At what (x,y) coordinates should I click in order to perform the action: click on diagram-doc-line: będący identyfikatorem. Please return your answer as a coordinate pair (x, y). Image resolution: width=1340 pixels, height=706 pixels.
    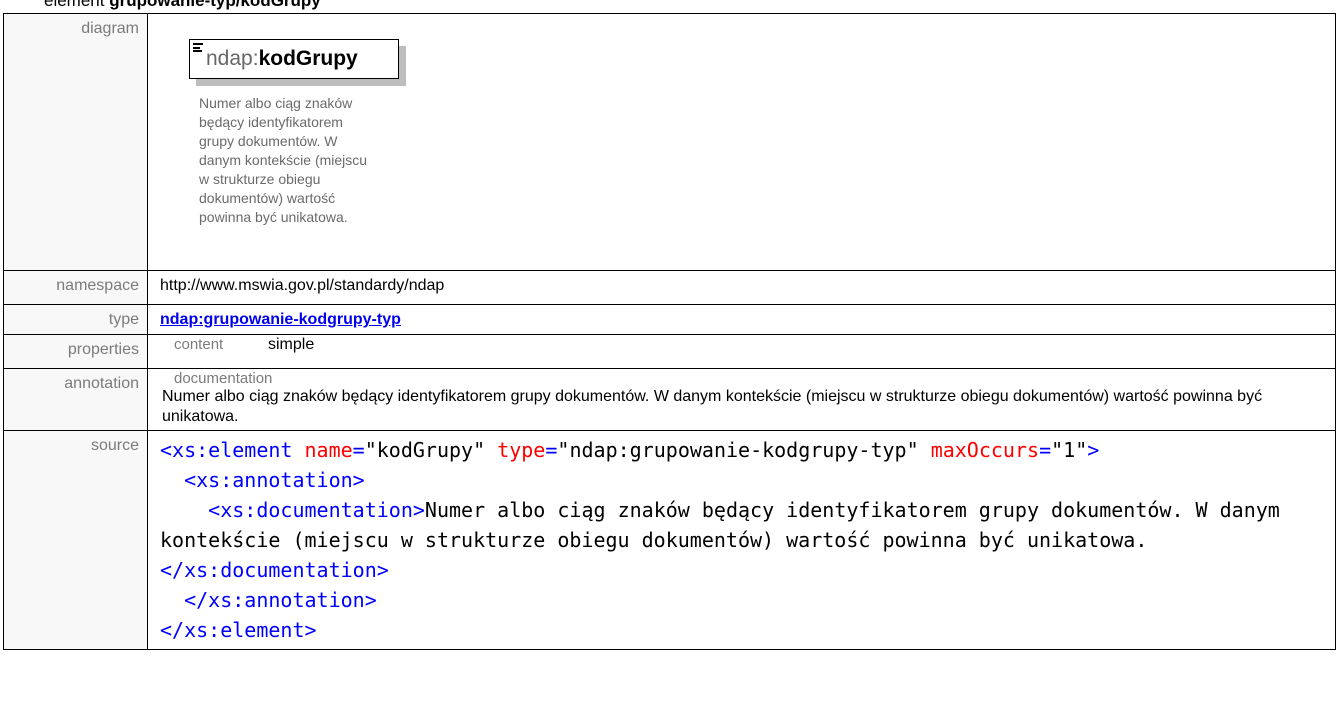
    Looking at the image, I should click on (271, 122).